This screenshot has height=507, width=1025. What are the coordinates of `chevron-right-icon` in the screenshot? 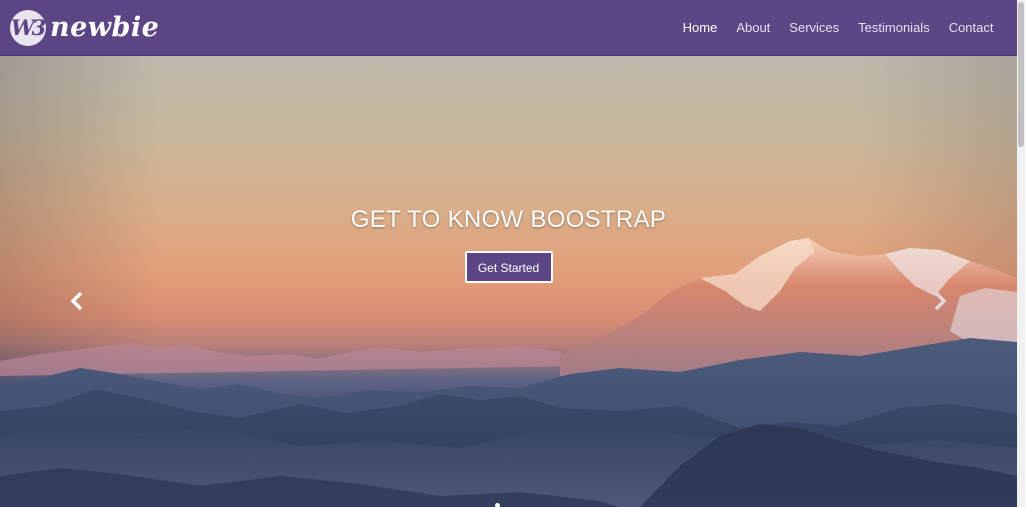 It's located at (940, 301).